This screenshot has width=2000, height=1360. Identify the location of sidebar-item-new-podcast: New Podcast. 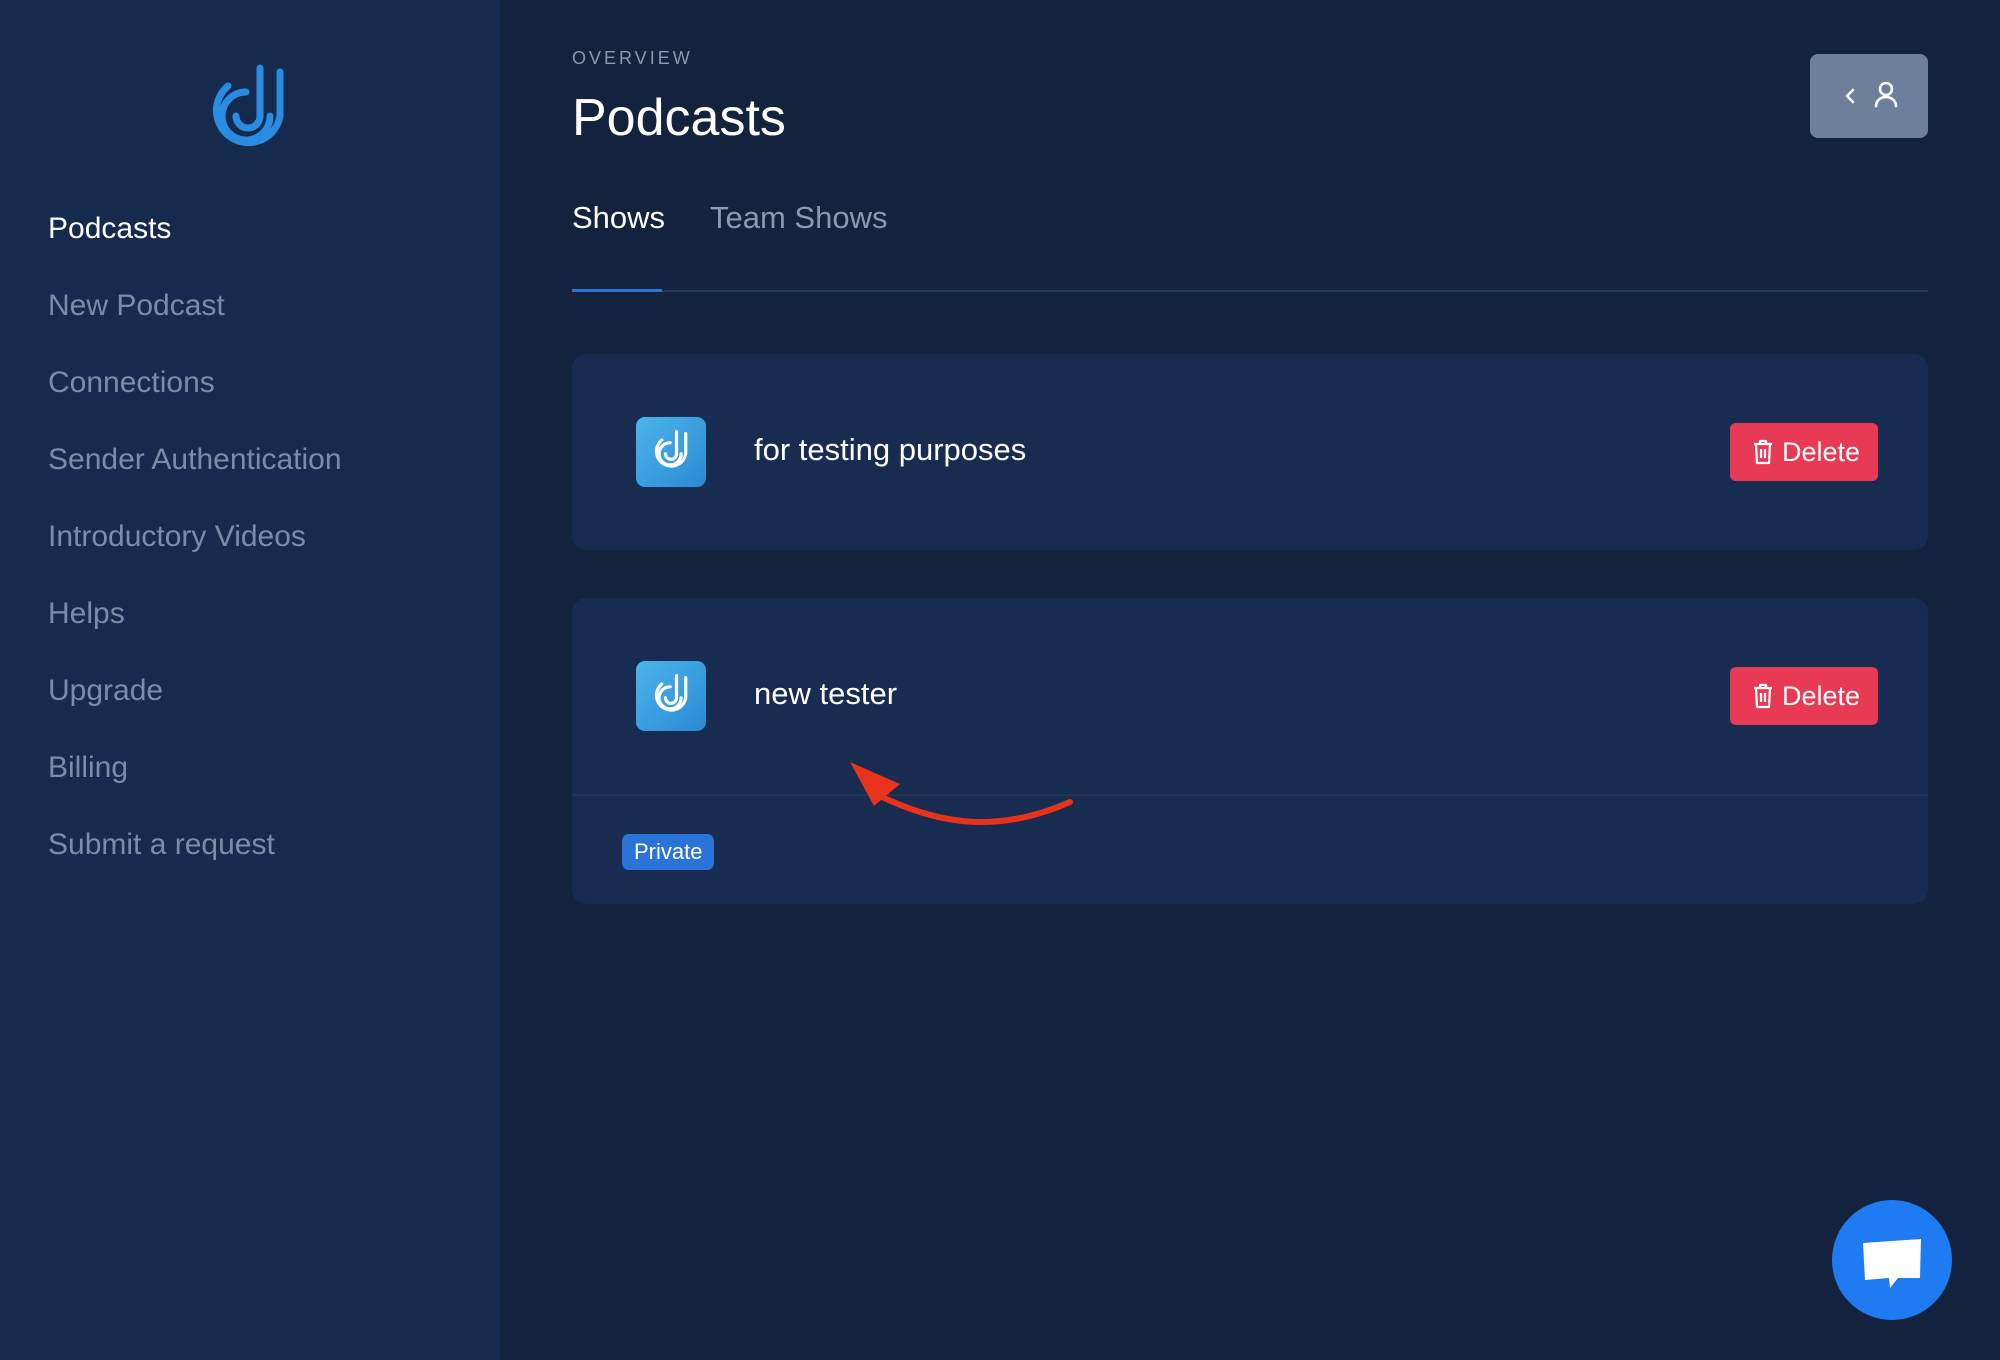
(195, 306).